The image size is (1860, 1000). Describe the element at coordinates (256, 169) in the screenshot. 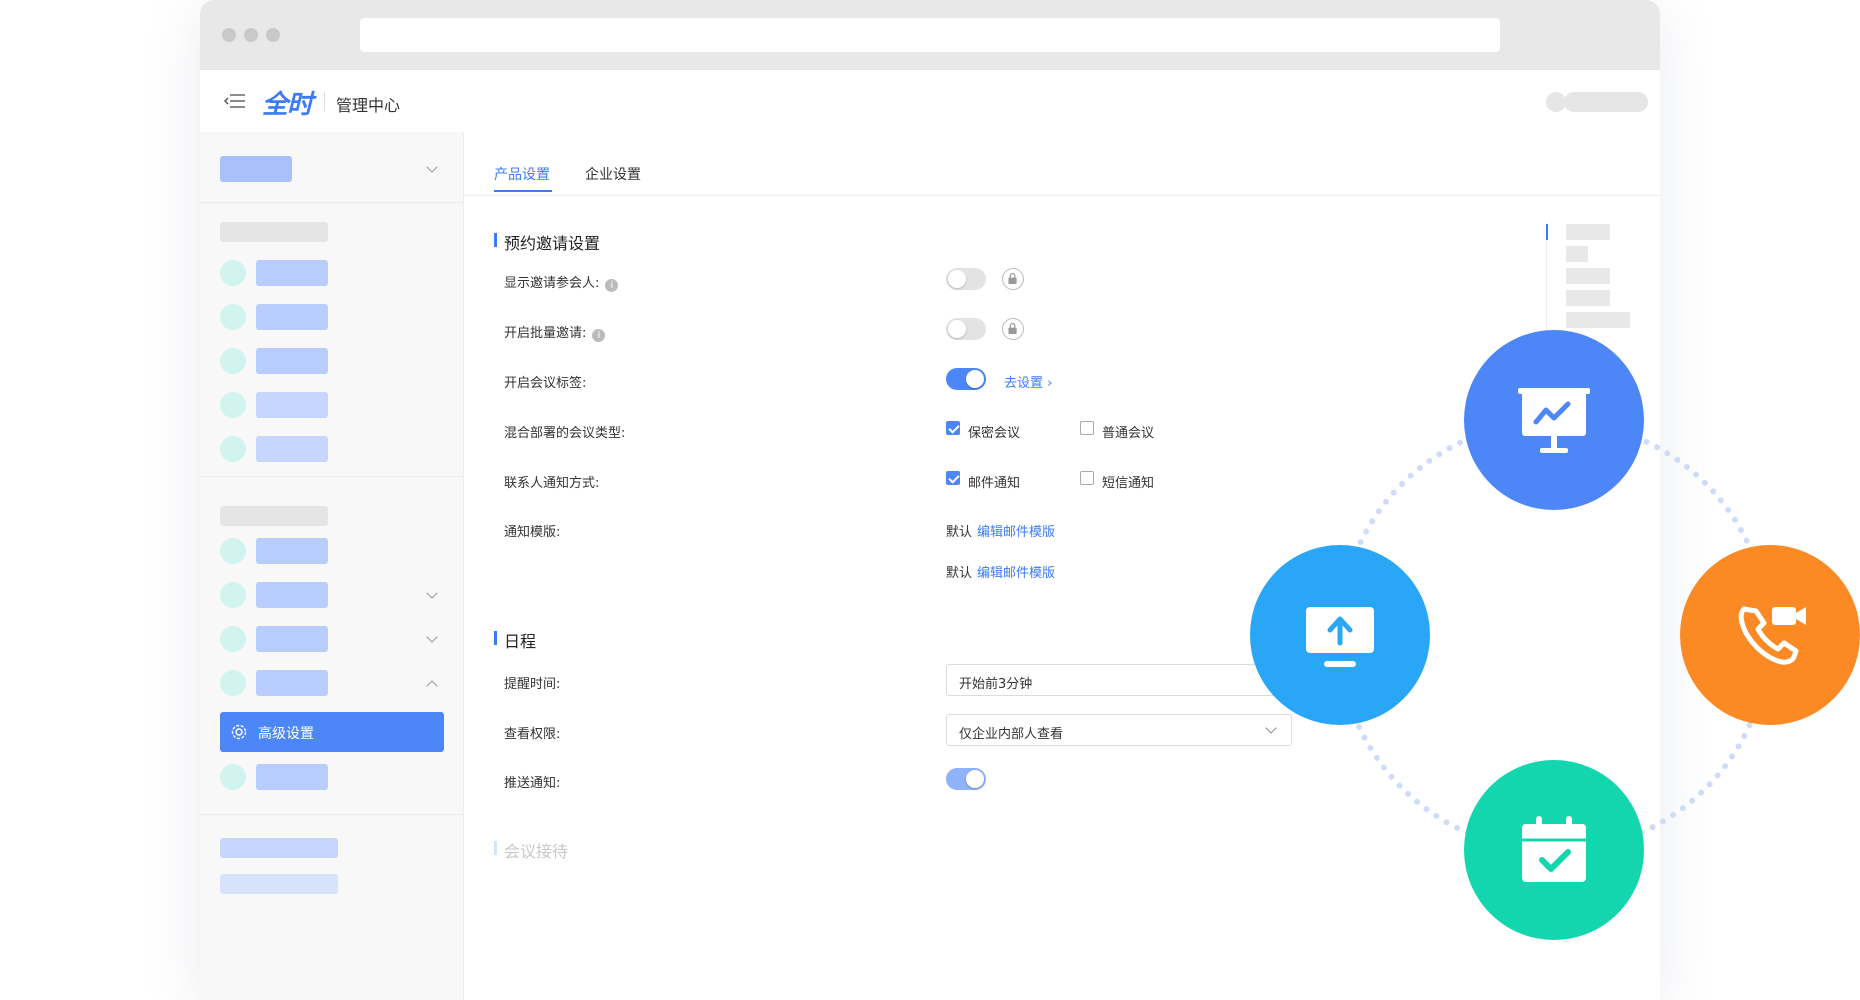

I see `org-selector` at that location.